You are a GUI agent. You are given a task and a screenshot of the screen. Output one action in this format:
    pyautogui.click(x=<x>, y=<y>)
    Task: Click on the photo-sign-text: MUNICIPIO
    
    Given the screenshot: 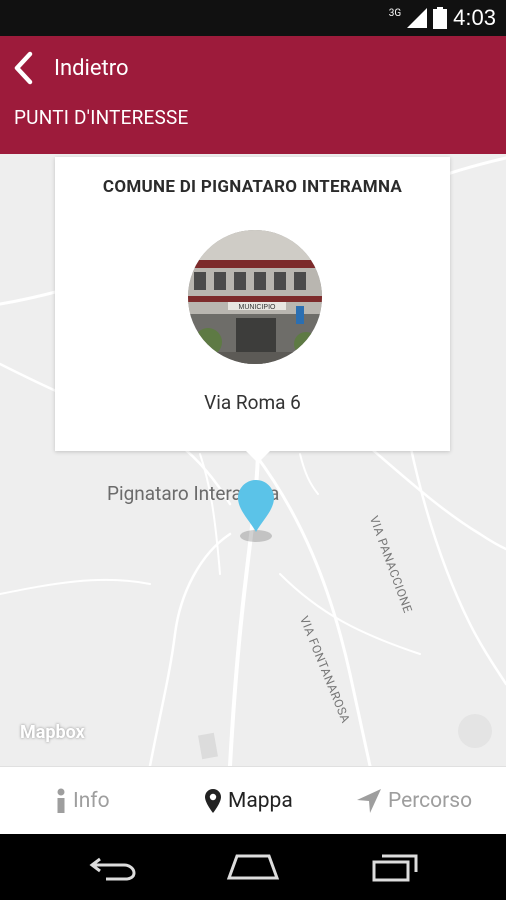 What is the action you would take?
    pyautogui.click(x=258, y=307)
    